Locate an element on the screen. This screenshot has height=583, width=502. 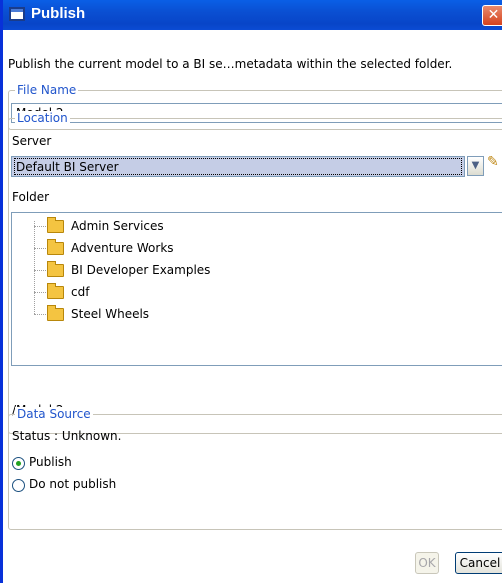
title-bar: Publish ✕ is located at coordinates (252, 15).